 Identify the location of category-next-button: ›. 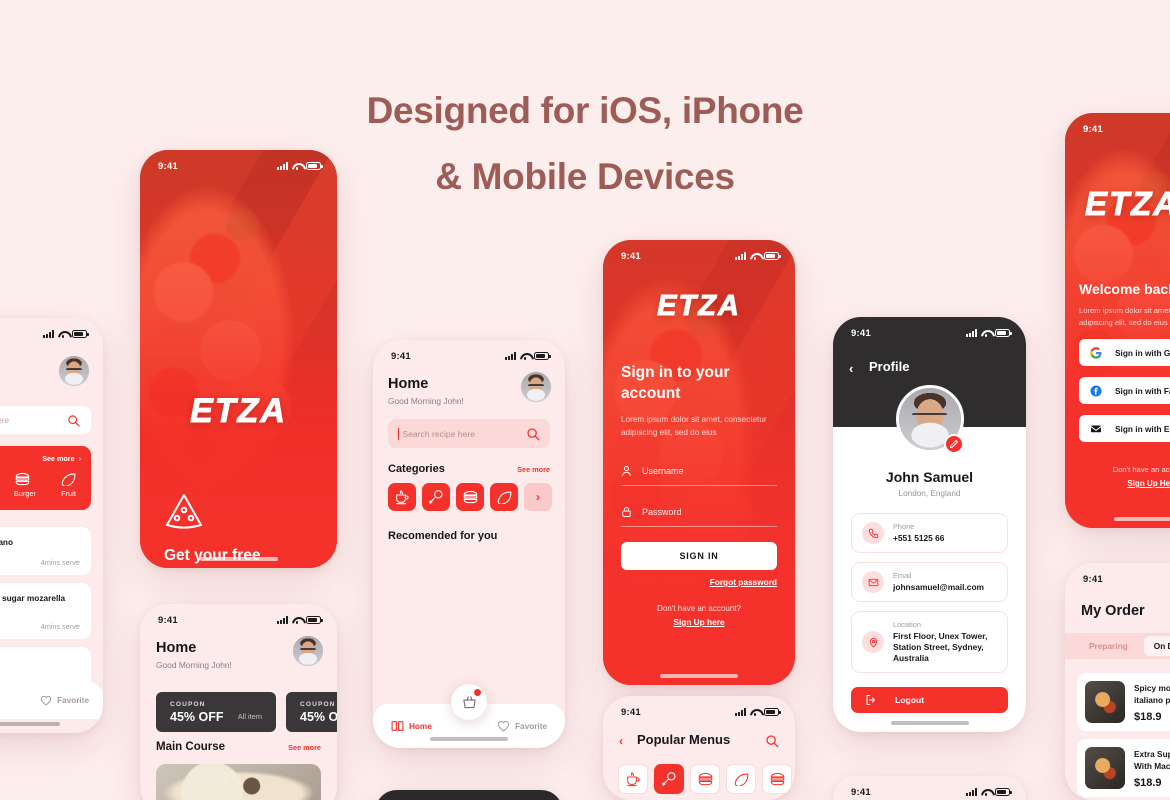
(538, 497).